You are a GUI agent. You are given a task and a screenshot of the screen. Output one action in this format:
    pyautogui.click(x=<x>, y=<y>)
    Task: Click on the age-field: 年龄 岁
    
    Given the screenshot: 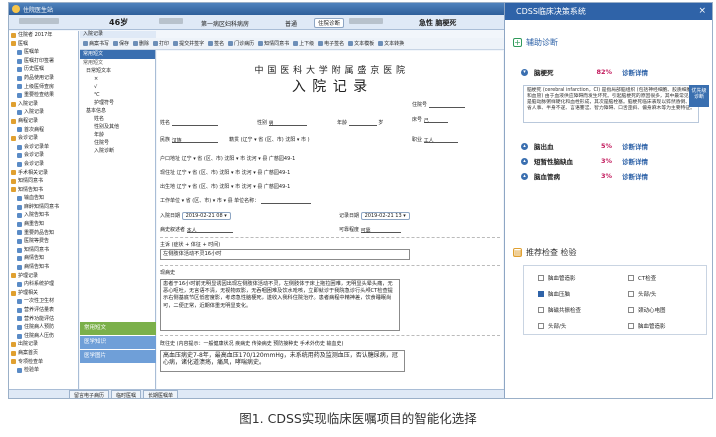 What is the action you would take?
    pyautogui.click(x=360, y=122)
    